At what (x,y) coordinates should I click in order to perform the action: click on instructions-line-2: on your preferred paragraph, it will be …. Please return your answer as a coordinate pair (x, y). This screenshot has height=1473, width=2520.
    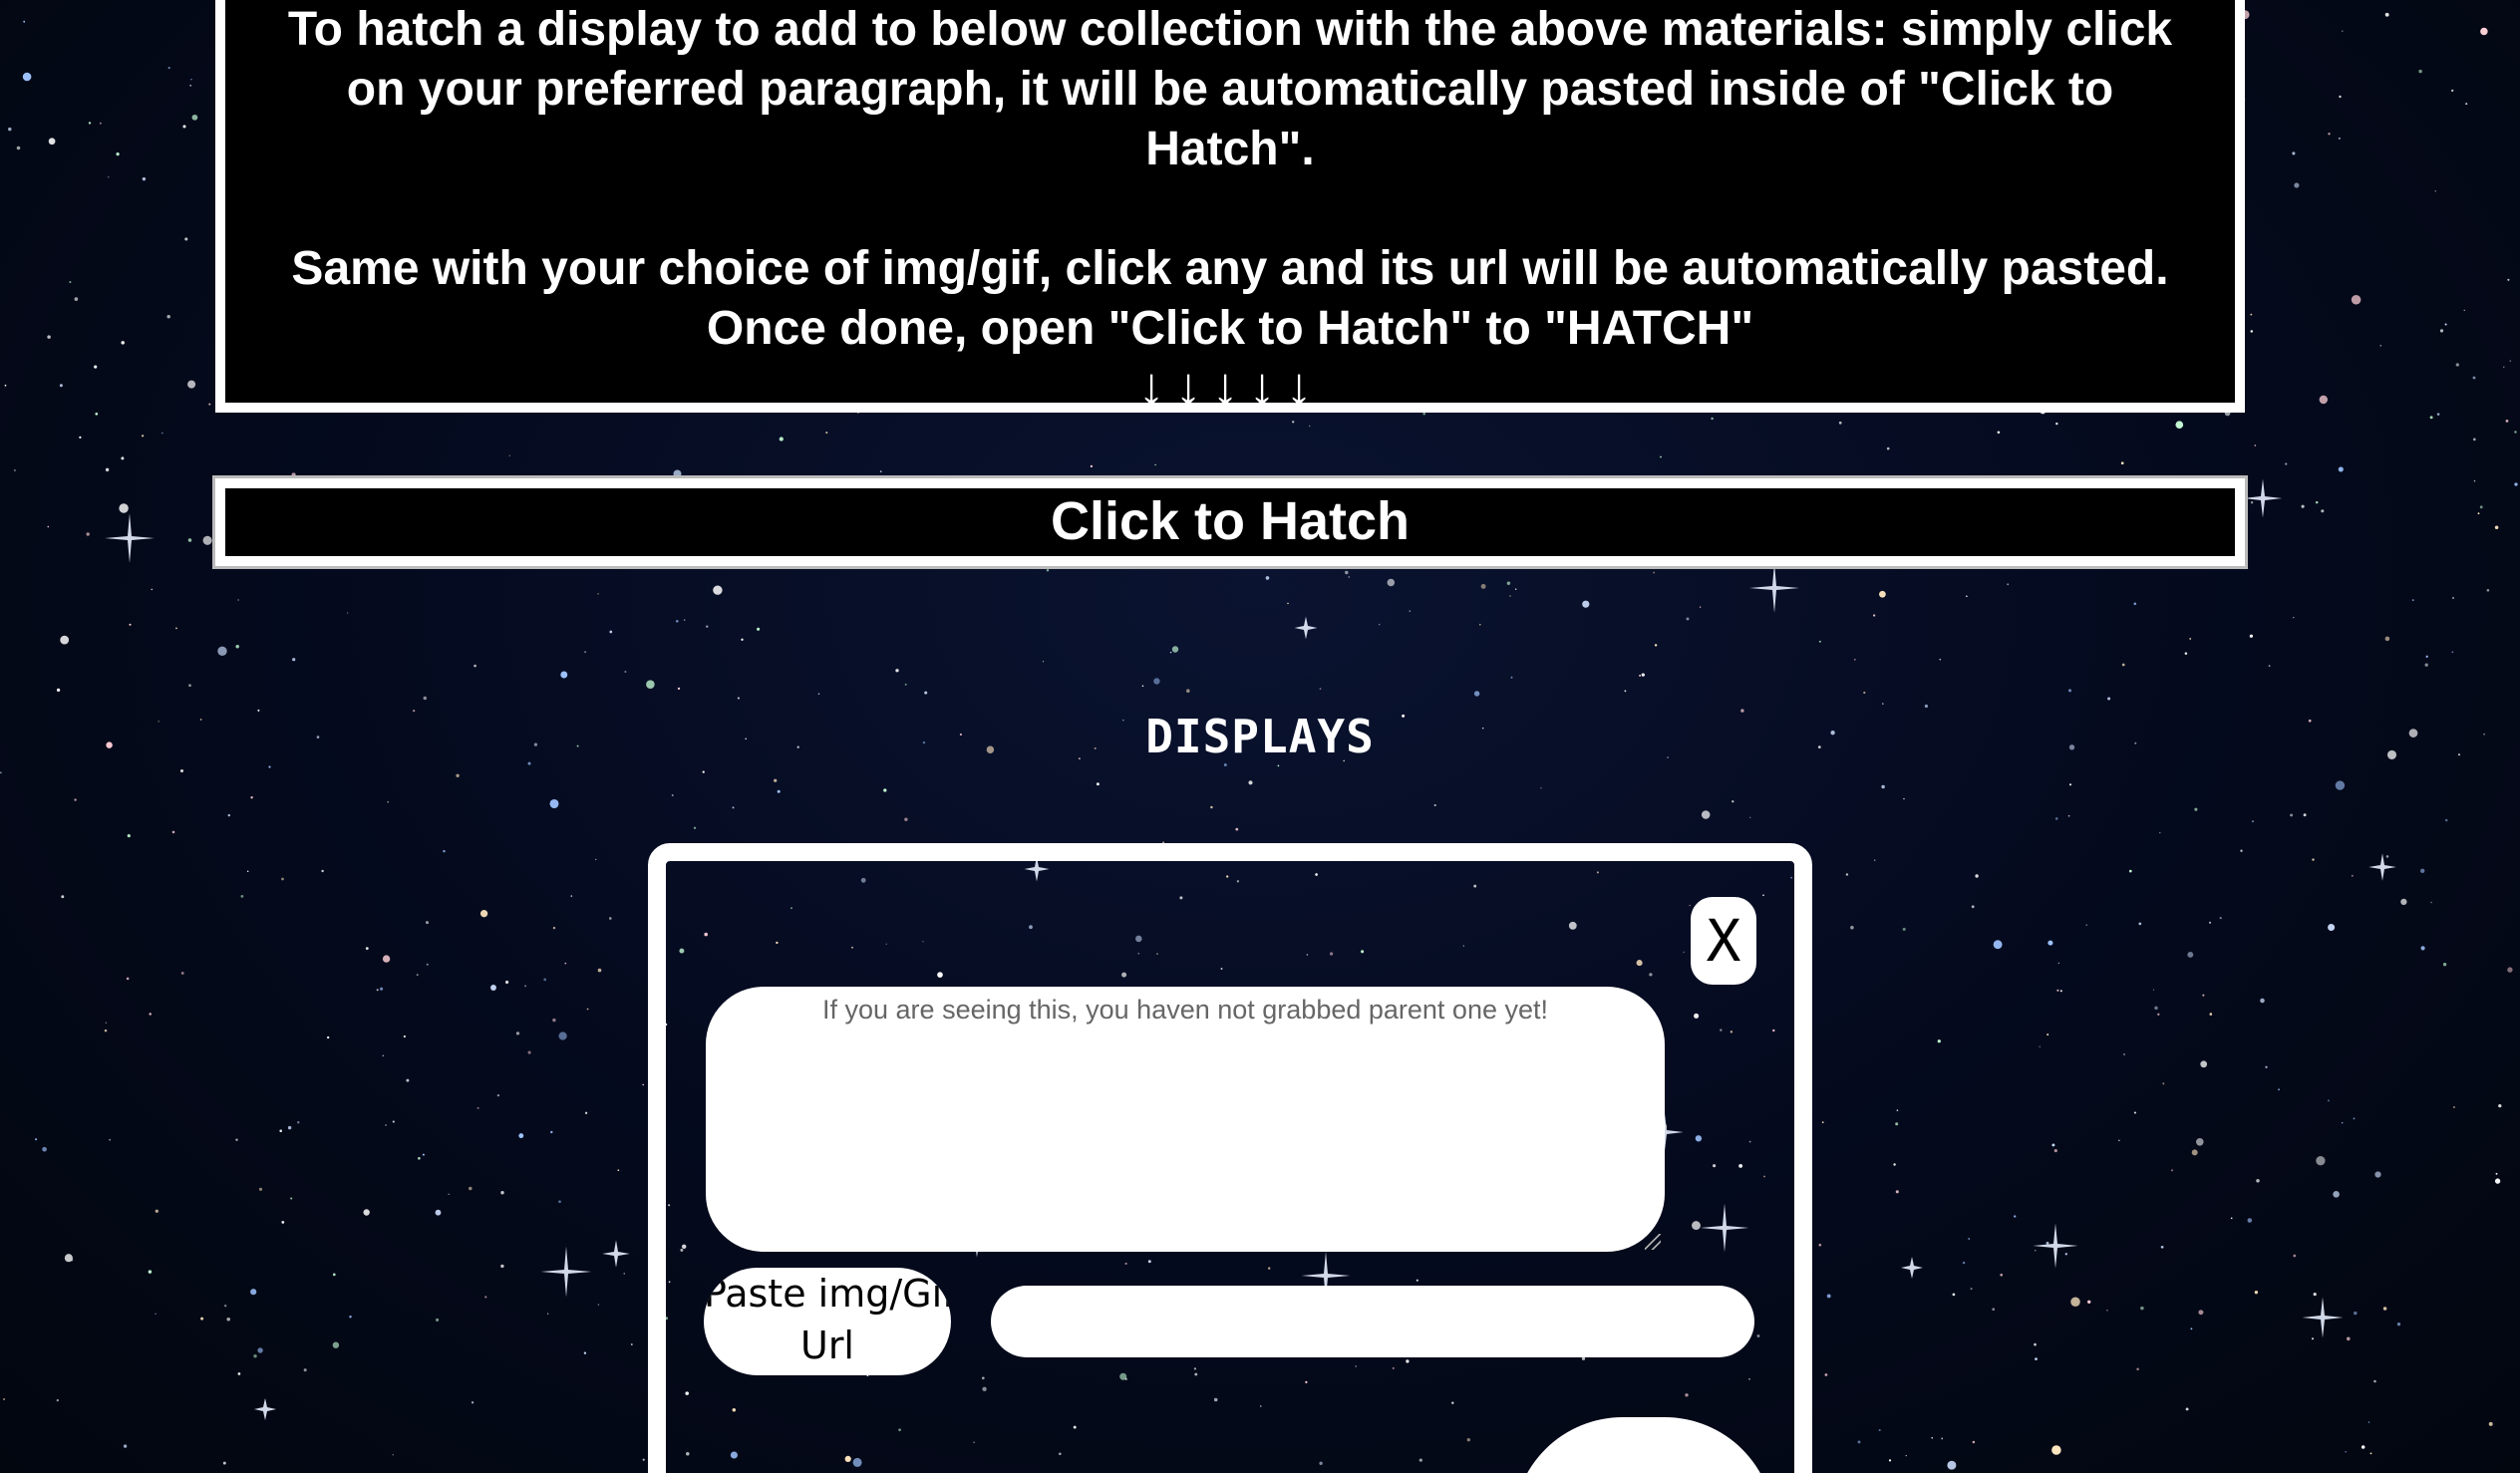
    Looking at the image, I should click on (1230, 89).